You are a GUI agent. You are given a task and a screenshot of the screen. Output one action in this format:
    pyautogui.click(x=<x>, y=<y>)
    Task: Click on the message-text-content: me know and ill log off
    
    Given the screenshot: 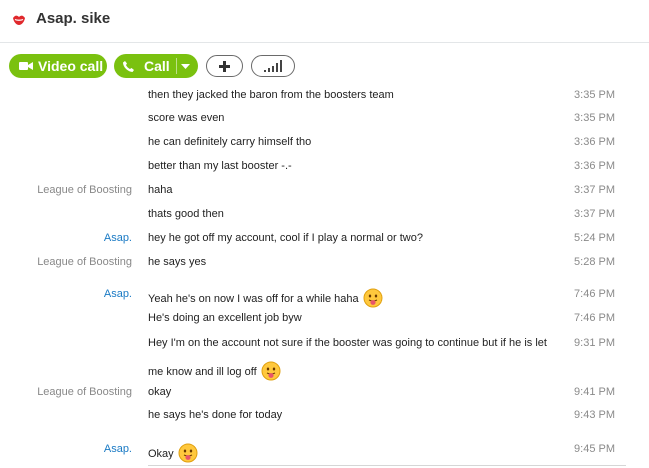 What is the action you would take?
    pyautogui.click(x=202, y=372)
    